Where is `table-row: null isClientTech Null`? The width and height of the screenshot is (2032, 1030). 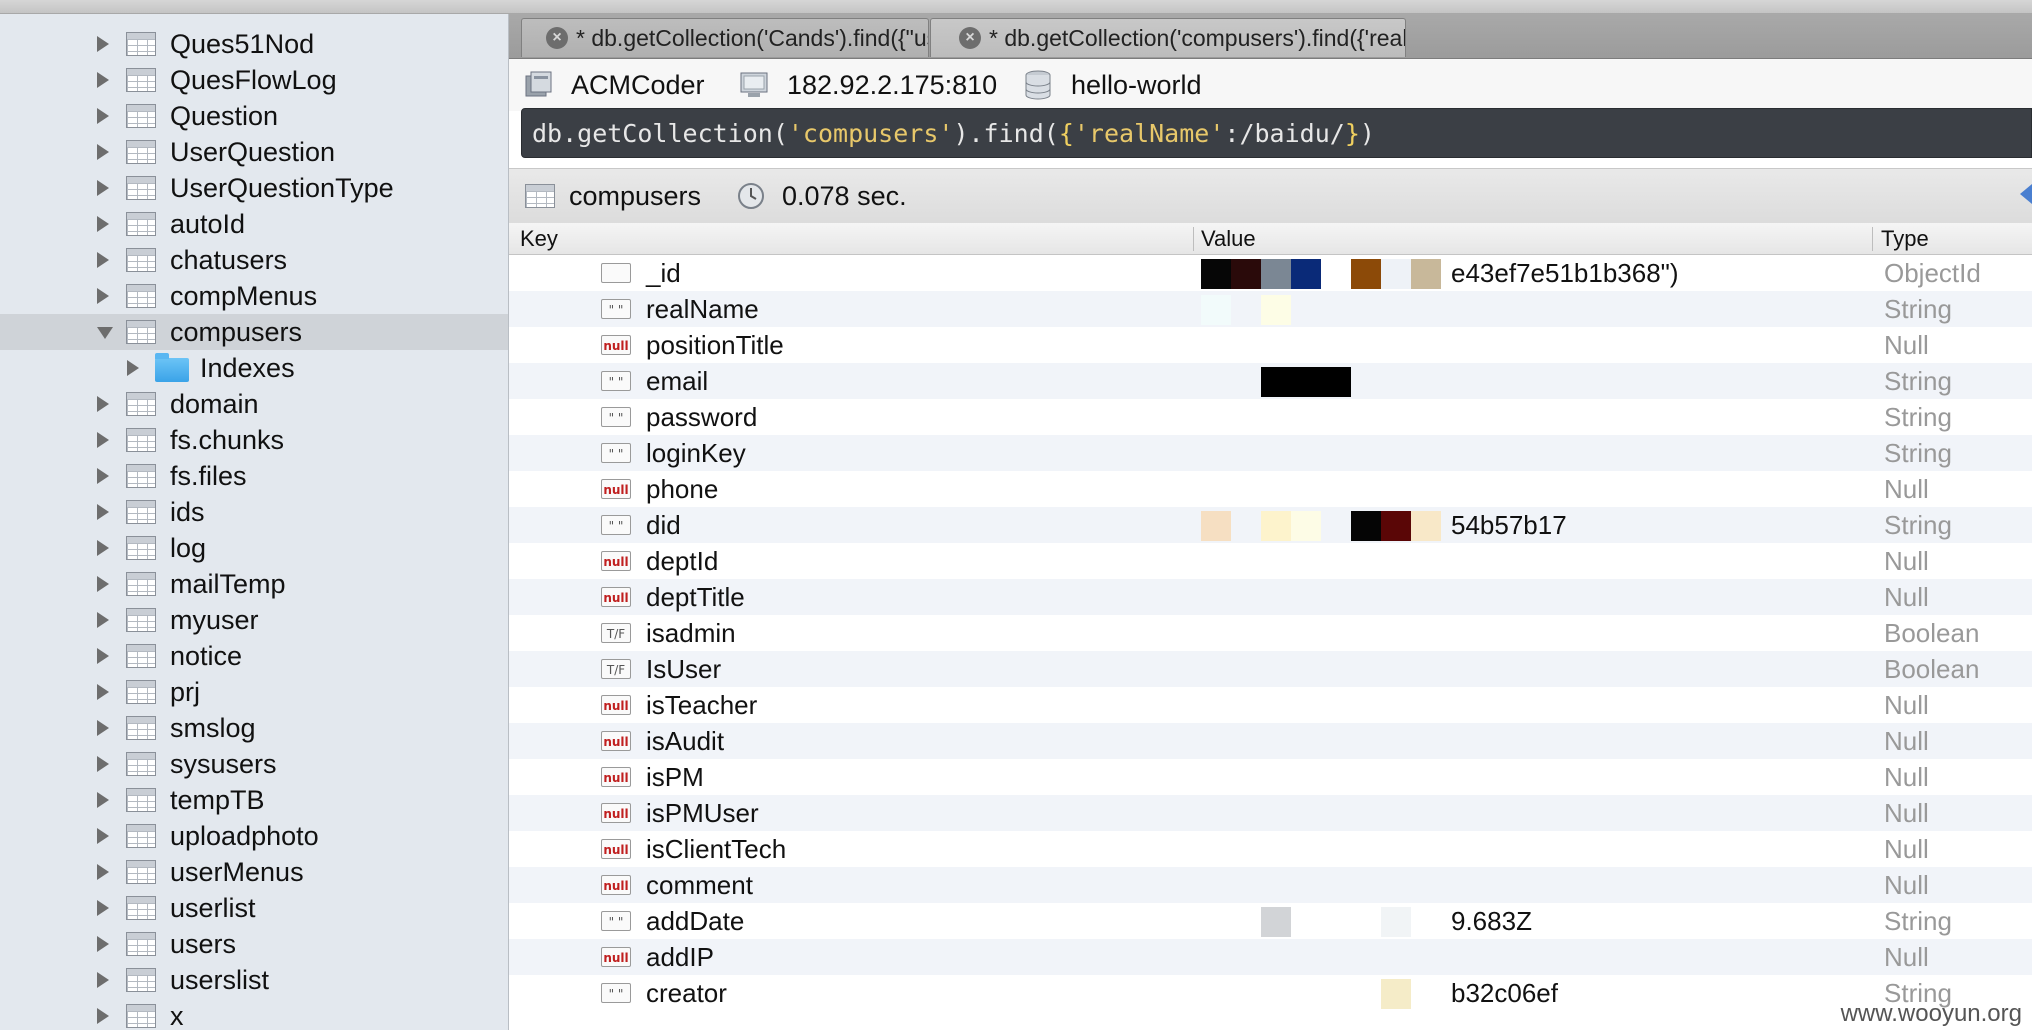 table-row: null isClientTech Null is located at coordinates (1270, 849).